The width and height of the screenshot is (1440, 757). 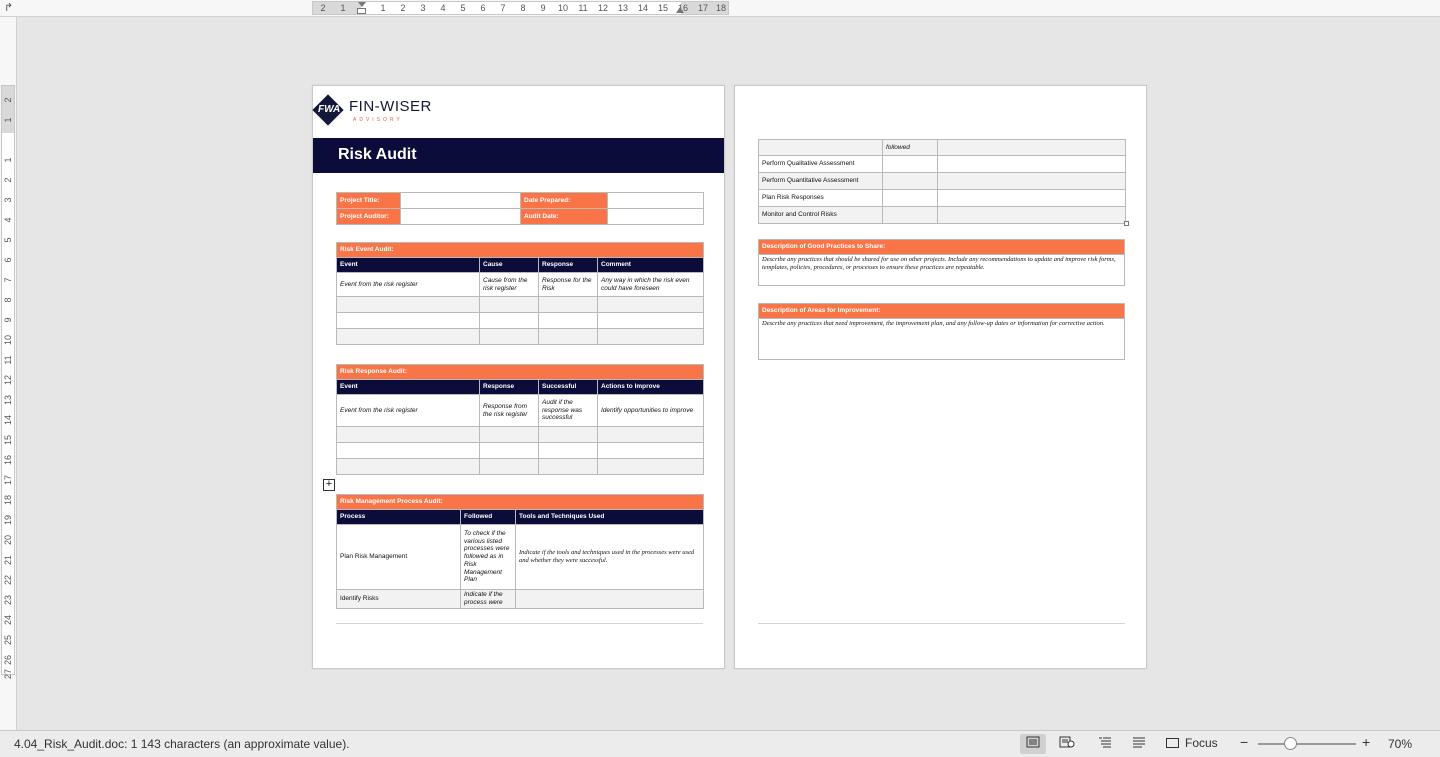 I want to click on ruler-number: 6, so click(x=8, y=260).